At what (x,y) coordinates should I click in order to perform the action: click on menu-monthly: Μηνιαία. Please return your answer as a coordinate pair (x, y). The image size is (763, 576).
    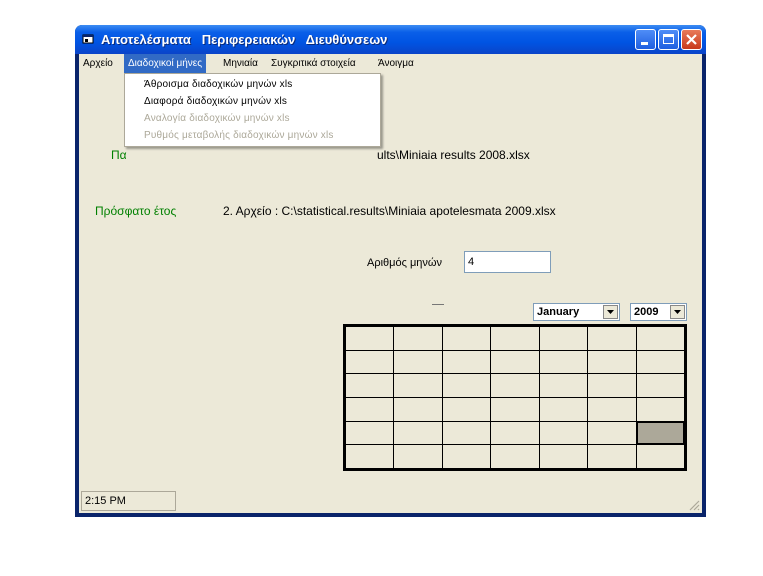
    Looking at the image, I should click on (240, 63).